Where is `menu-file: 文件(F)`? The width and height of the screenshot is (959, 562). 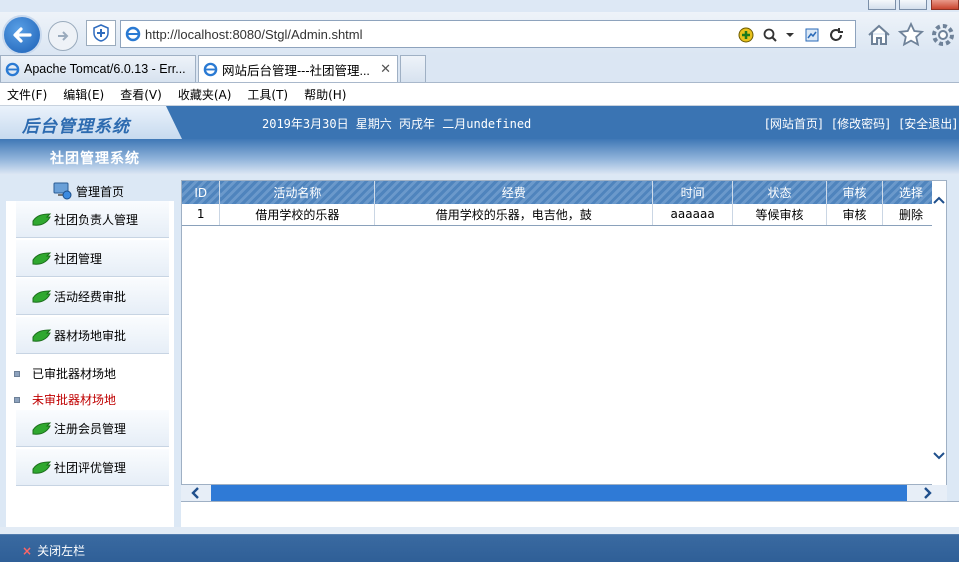 menu-file: 文件(F) is located at coordinates (27, 94).